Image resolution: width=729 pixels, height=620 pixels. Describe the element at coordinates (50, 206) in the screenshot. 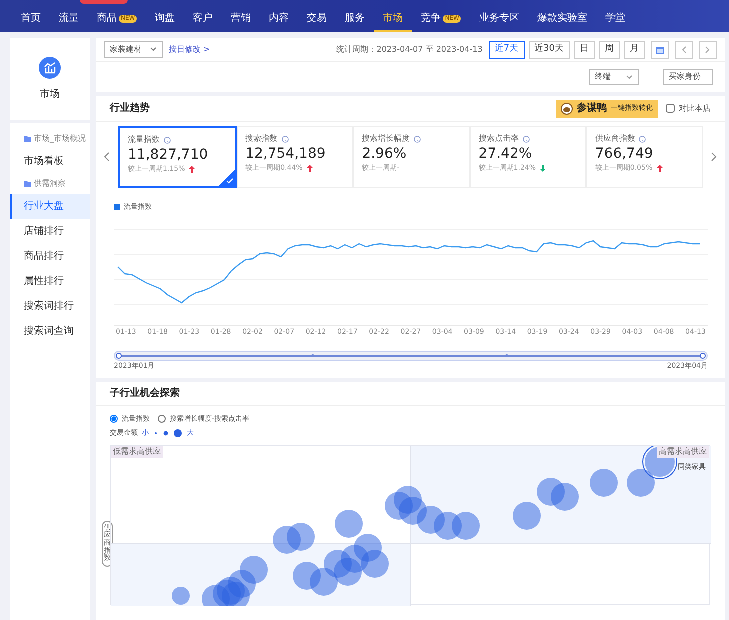

I see `sidebar-item: 行业大盘` at that location.